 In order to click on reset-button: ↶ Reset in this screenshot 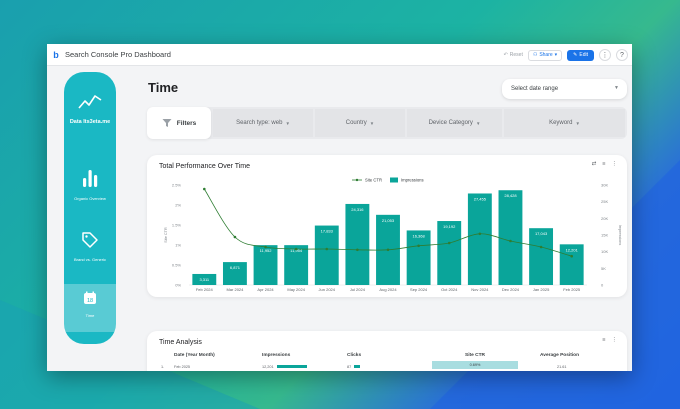, I will do `click(513, 55)`.